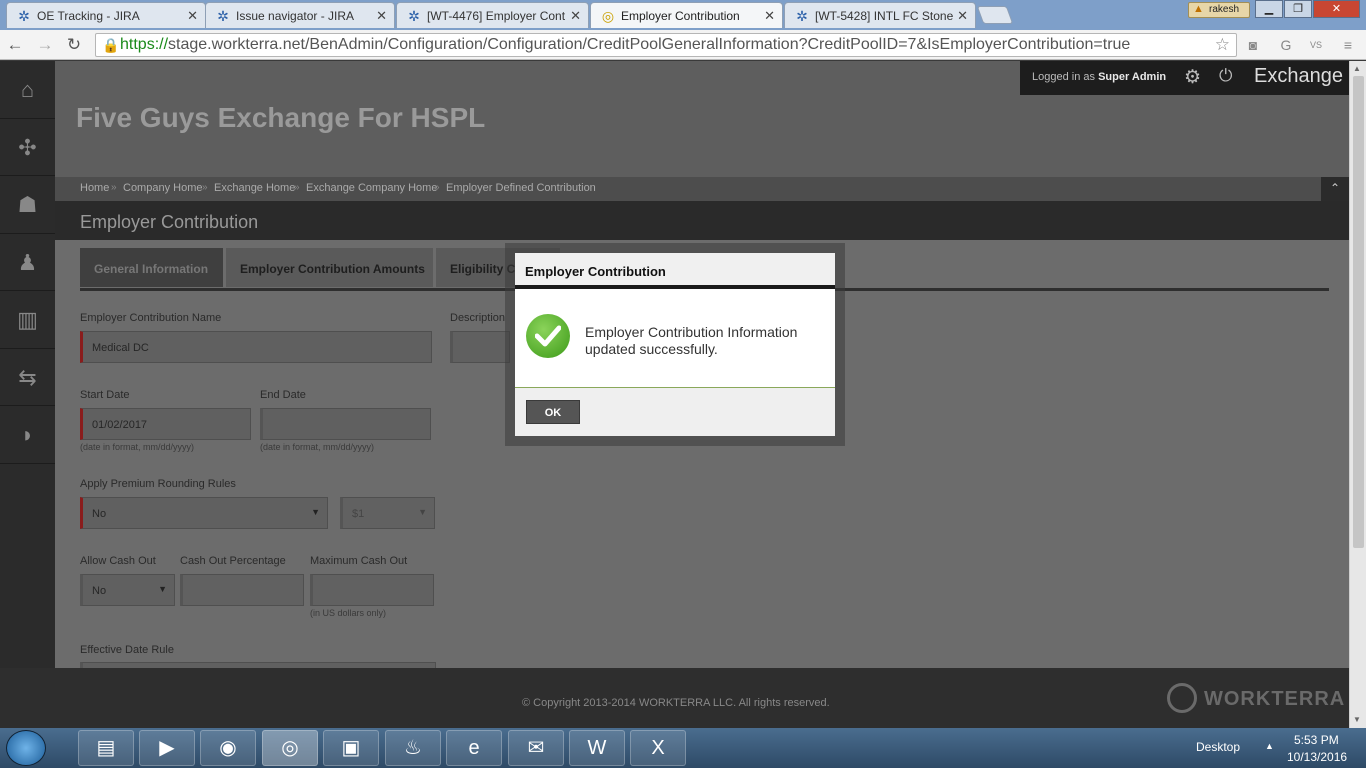  What do you see at coordinates (371, 188) in the screenshot?
I see `breadcrumb-exchange-company-home: Exchange Company Home` at bounding box center [371, 188].